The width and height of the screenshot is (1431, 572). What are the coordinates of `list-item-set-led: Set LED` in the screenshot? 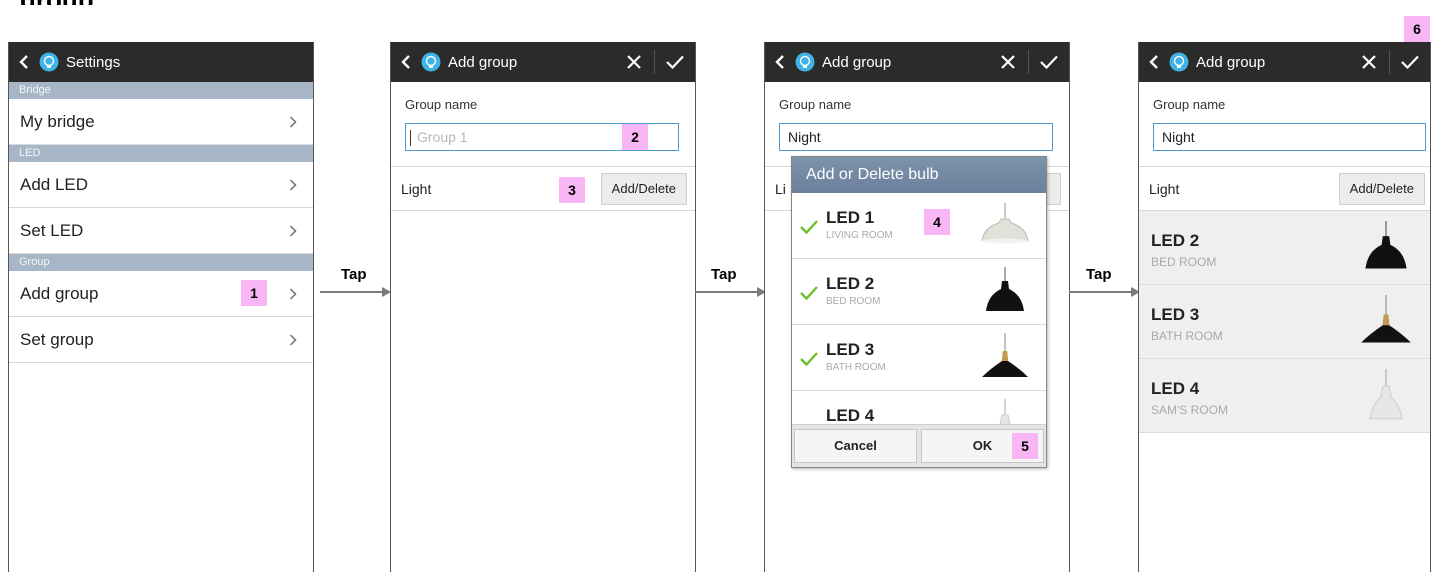 It's located at (161, 231).